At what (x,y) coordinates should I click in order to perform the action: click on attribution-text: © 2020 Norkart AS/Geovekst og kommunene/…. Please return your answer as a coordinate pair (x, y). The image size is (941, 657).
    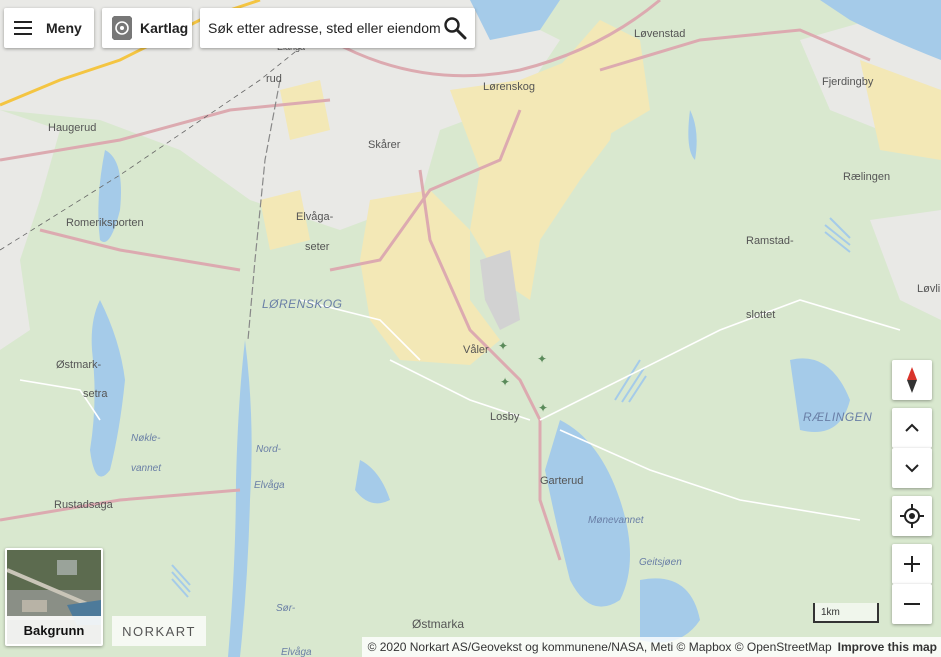
    Looking at the image, I should click on (599, 647).